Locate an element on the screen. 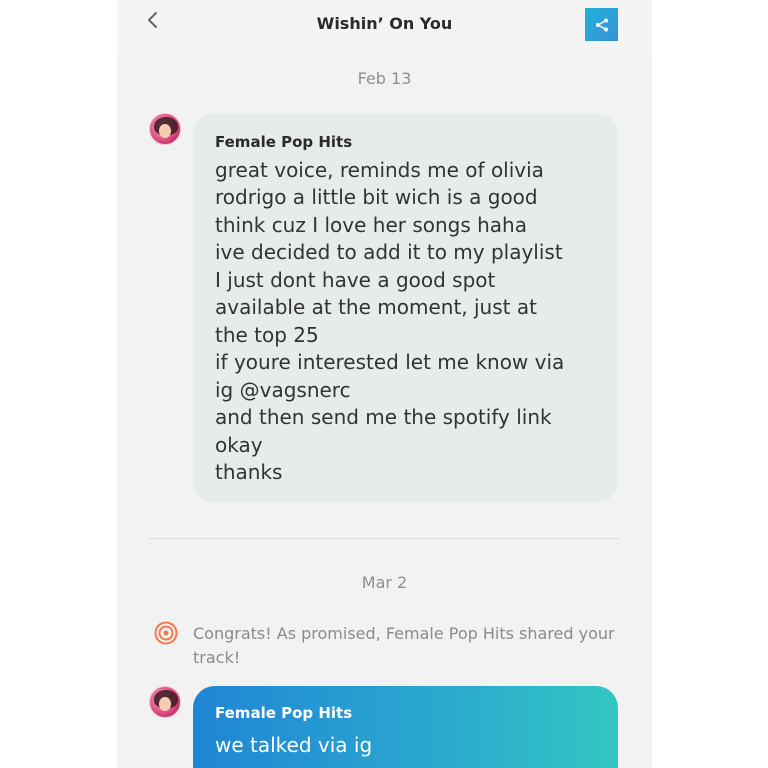  message-line: great voice, reminds me of olivia is located at coordinates (379, 170).